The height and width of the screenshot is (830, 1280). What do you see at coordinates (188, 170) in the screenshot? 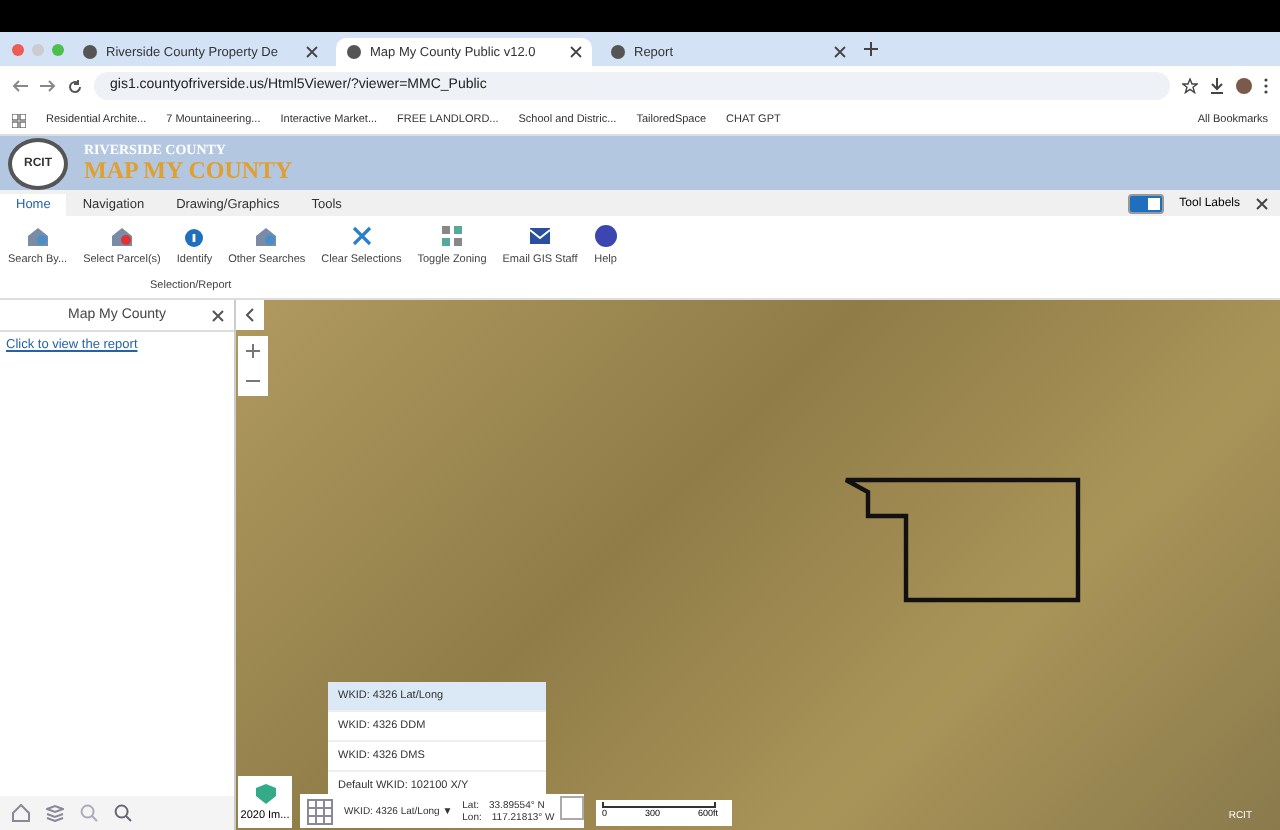
I see `banner-title: MAP MY COUNTY` at bounding box center [188, 170].